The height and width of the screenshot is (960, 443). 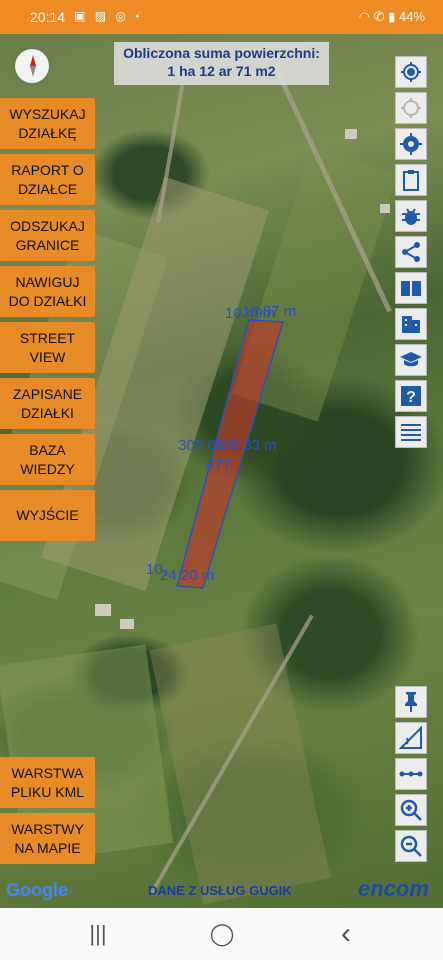 I want to click on btn-wyszukaj-dzialke: WYSZUKAJ DZIAŁKĘ, so click(x=47, y=123).